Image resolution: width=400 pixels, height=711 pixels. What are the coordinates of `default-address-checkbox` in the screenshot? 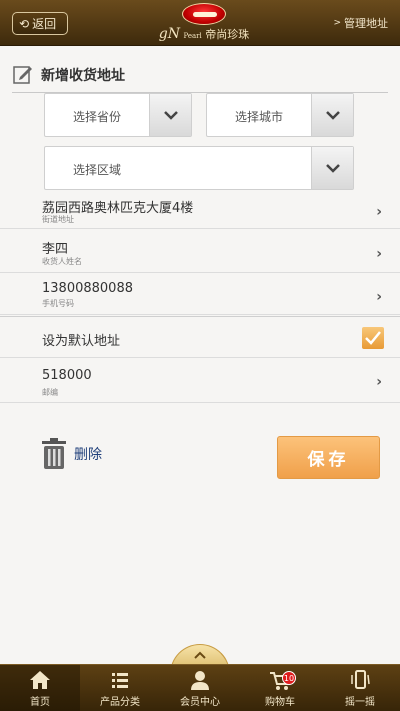 It's located at (373, 338).